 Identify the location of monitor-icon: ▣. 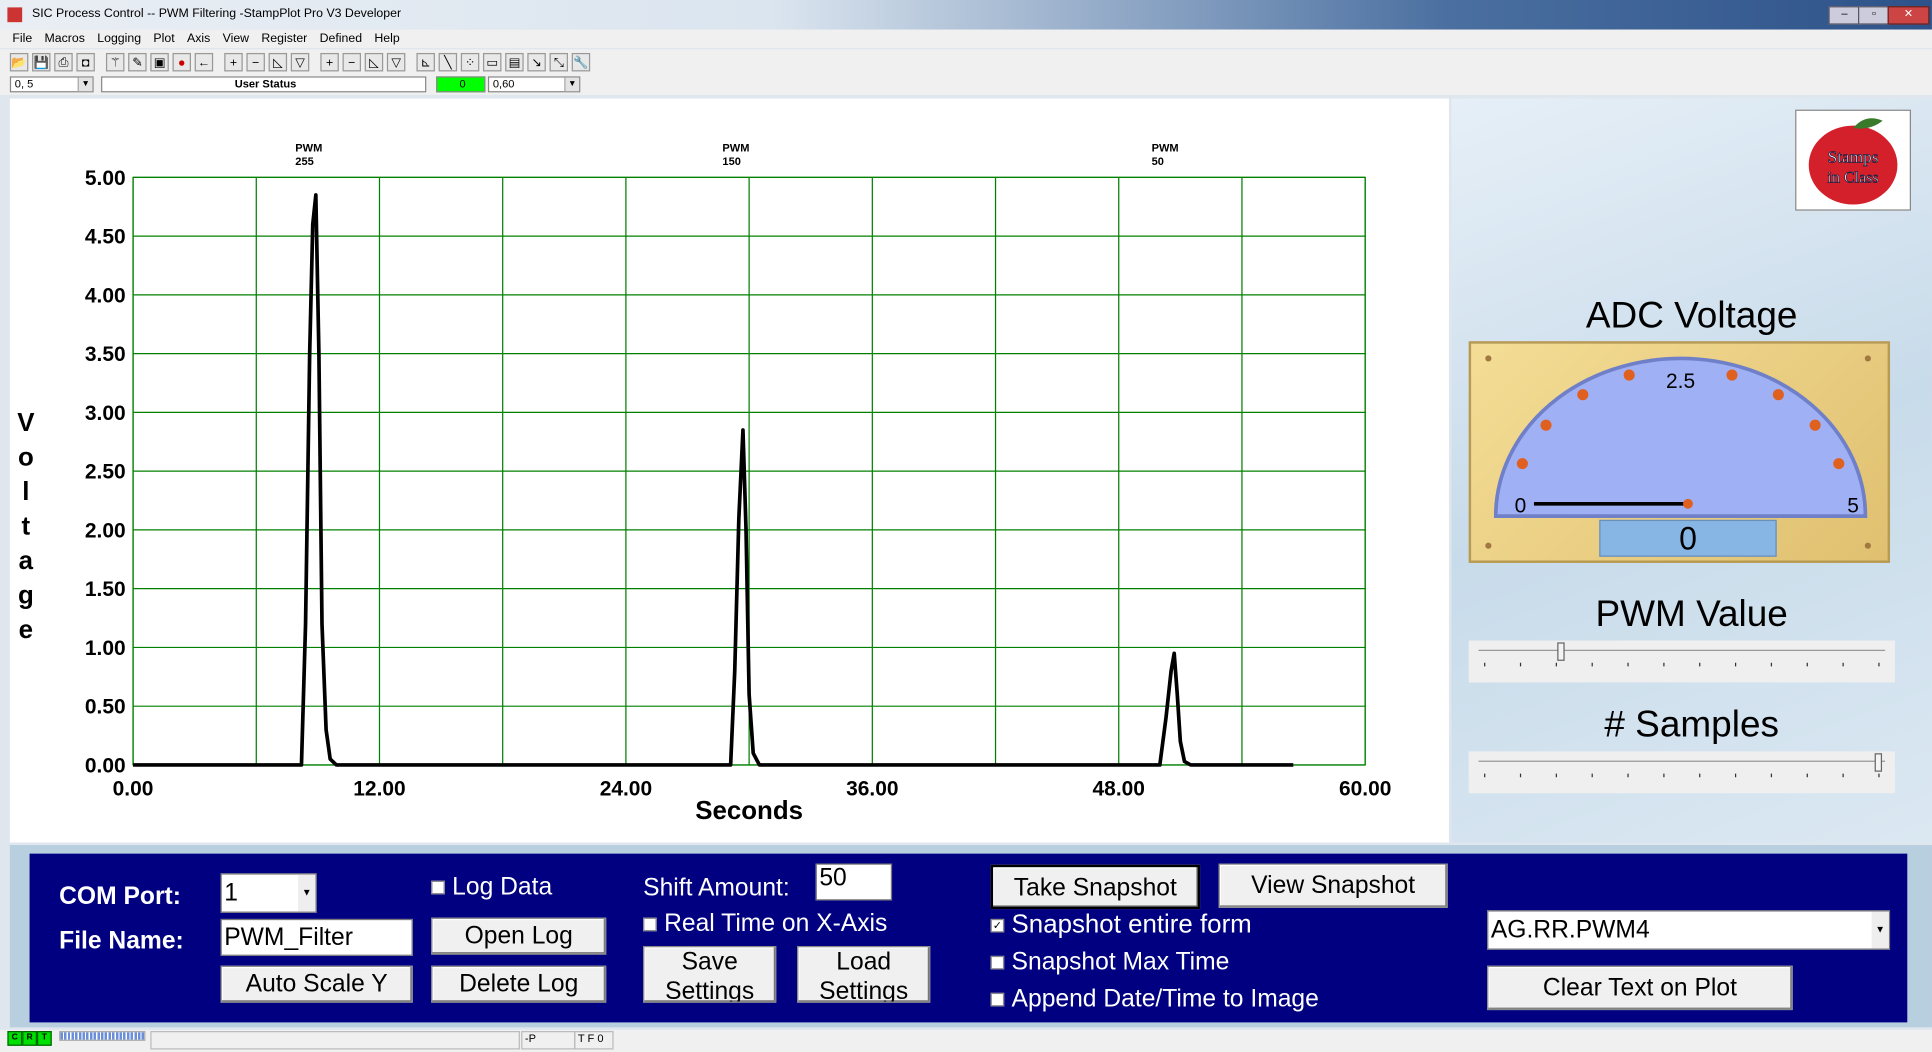
(159, 62).